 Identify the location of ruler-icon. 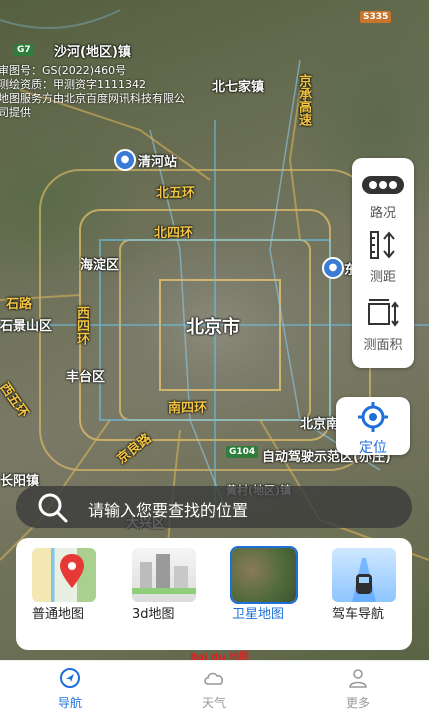
(382, 245).